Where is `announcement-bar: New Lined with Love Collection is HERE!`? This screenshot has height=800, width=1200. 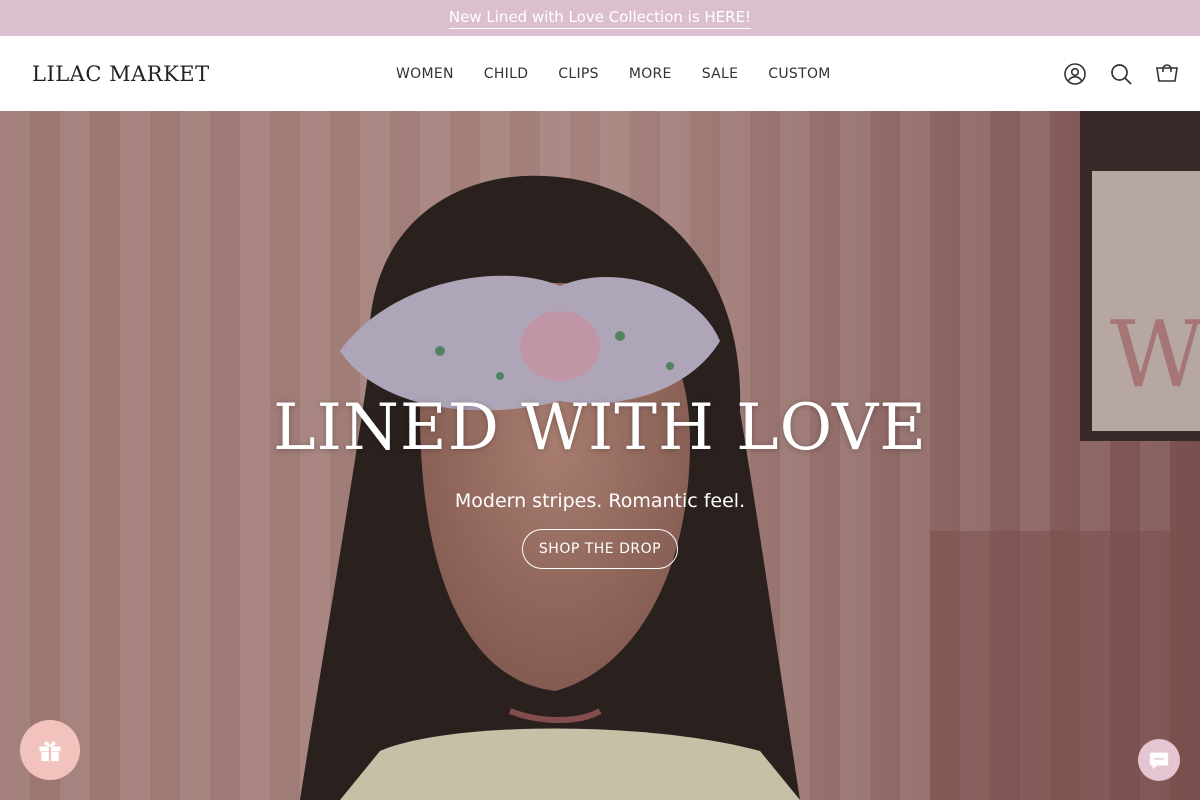 announcement-bar: New Lined with Love Collection is HERE! is located at coordinates (600, 18).